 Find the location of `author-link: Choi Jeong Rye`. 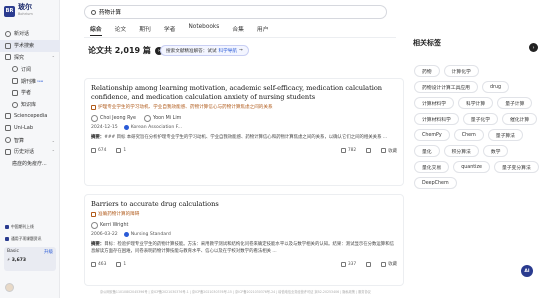

author-link: Choi Jeong Rye is located at coordinates (113, 118).